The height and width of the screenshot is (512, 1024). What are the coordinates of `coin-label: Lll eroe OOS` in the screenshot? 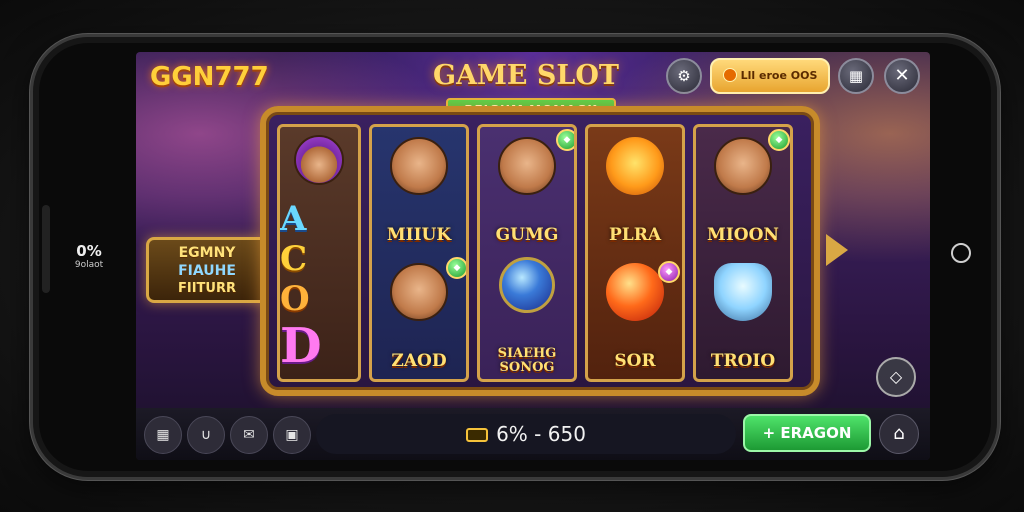 It's located at (779, 75).